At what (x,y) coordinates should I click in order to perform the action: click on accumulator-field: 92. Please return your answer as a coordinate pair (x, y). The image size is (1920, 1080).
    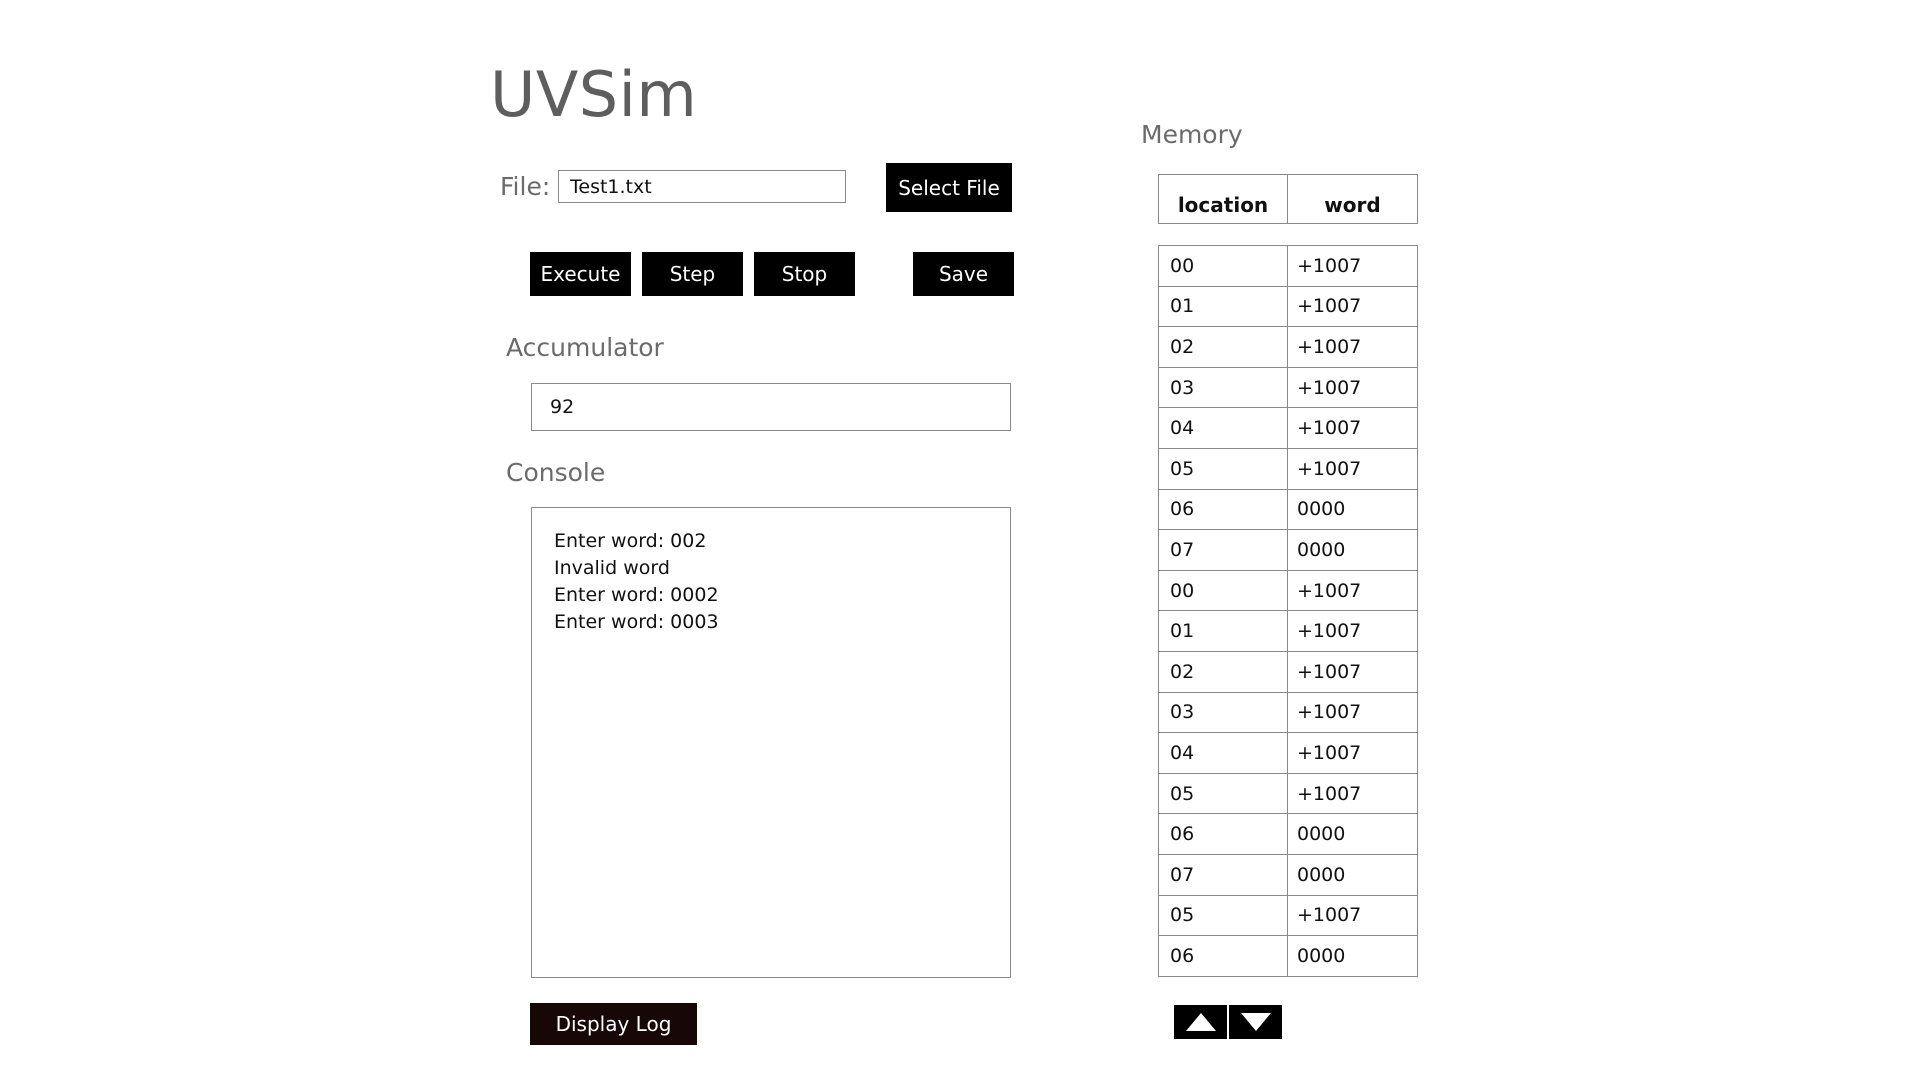
    Looking at the image, I should click on (771, 407).